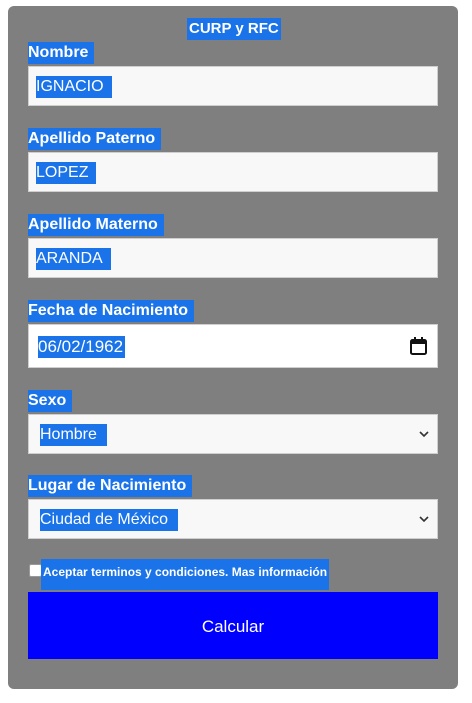  What do you see at coordinates (233, 625) in the screenshot?
I see `calcular-button: Calcular` at bounding box center [233, 625].